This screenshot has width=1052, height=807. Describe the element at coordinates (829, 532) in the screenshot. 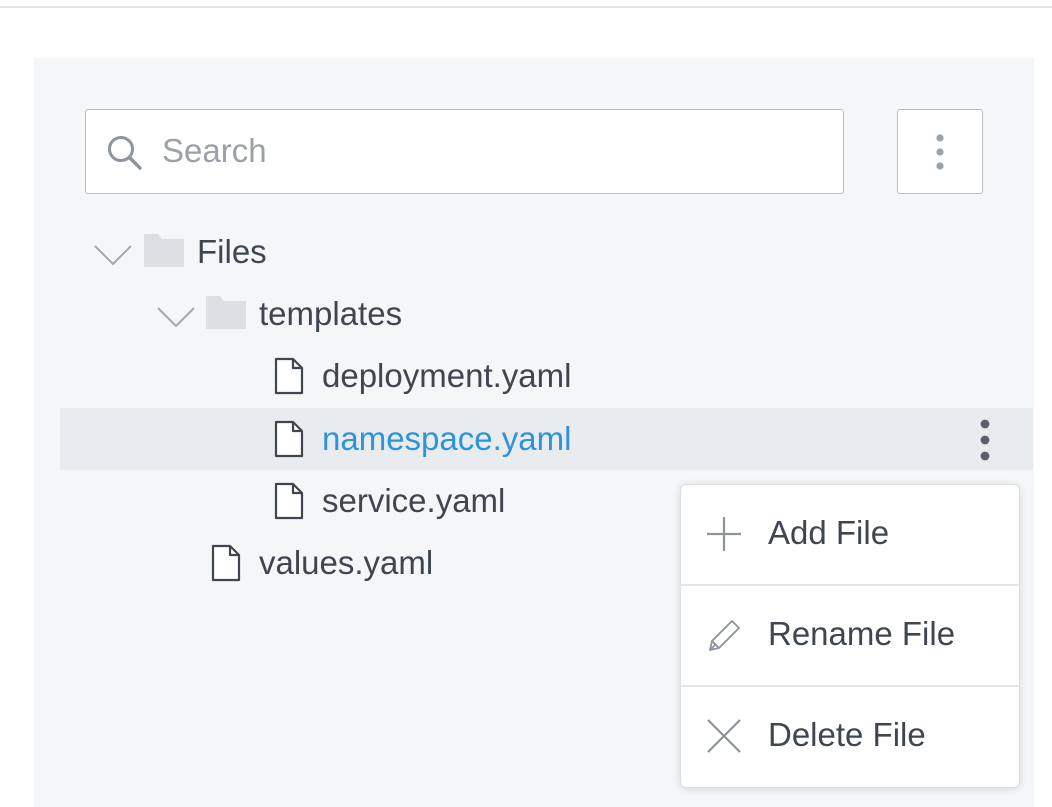

I see `menu-item-label: Add File` at that location.